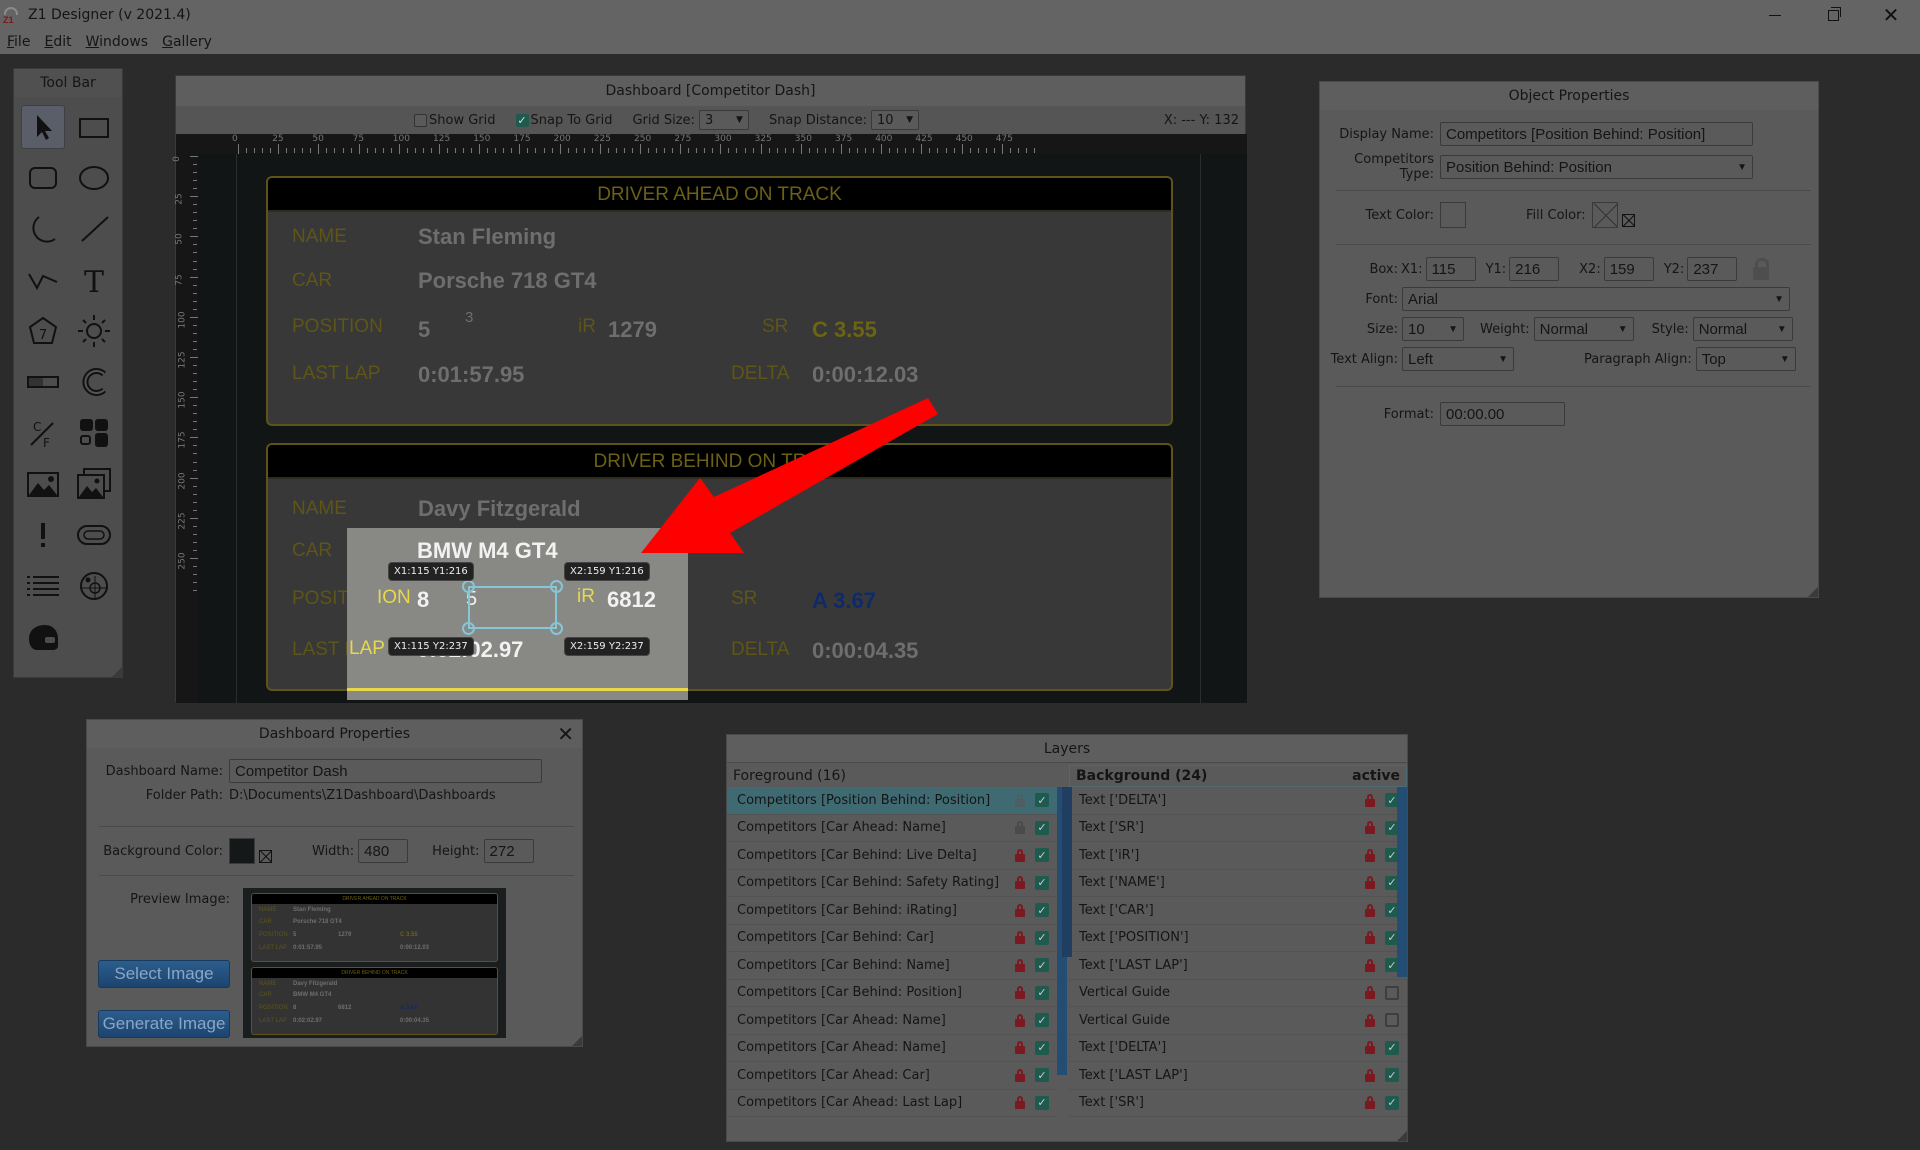  Describe the element at coordinates (187, 42) in the screenshot. I see `menu-gallery: Gallery` at that location.